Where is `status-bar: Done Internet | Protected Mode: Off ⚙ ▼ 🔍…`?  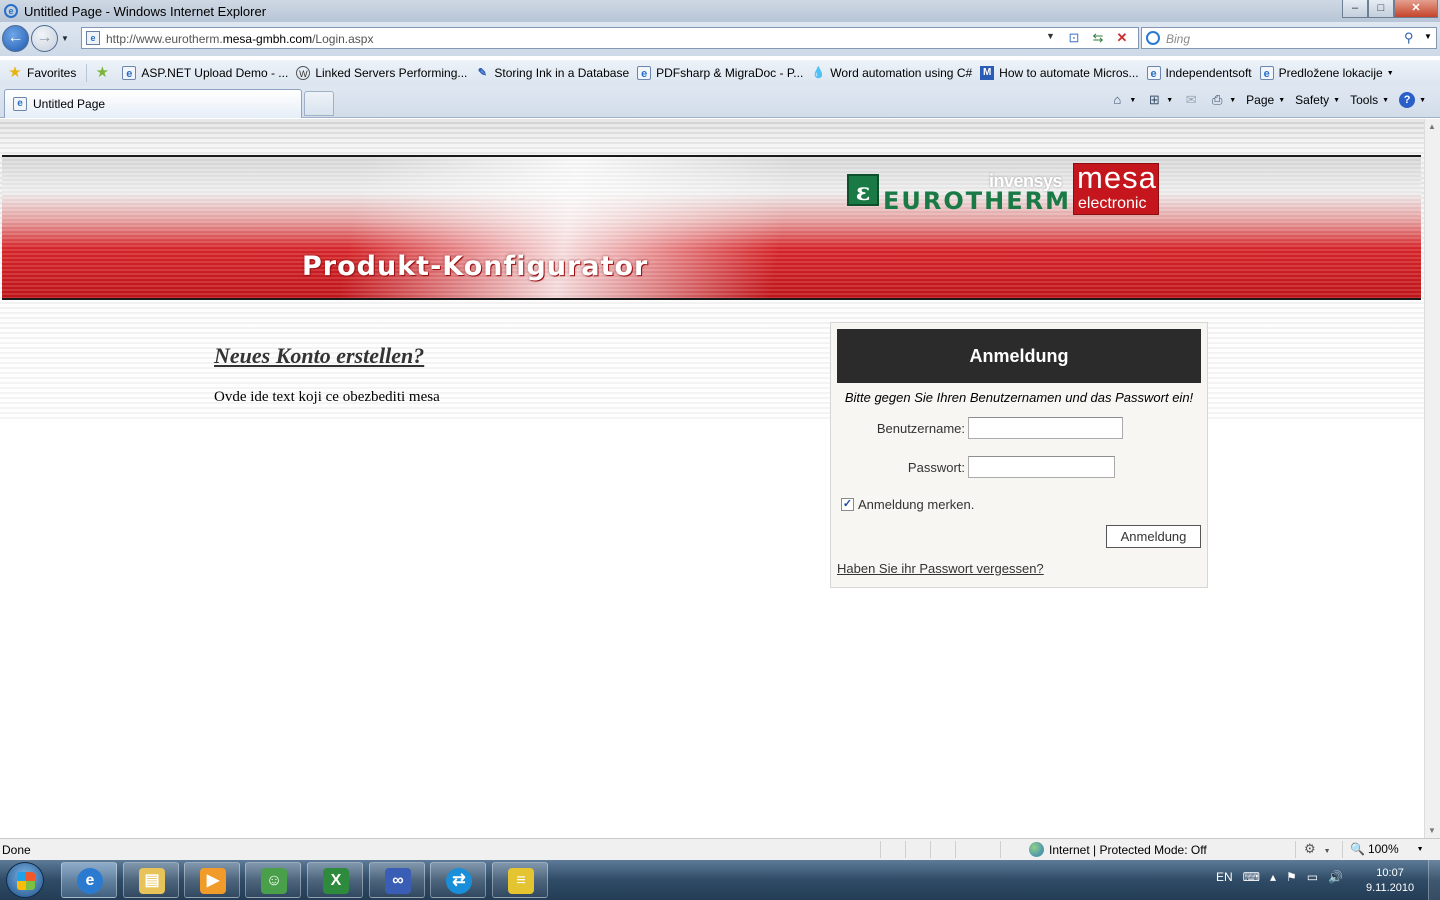
status-bar: Done Internet | Protected Mode: Off ⚙ ▼ 🔍… is located at coordinates (720, 849).